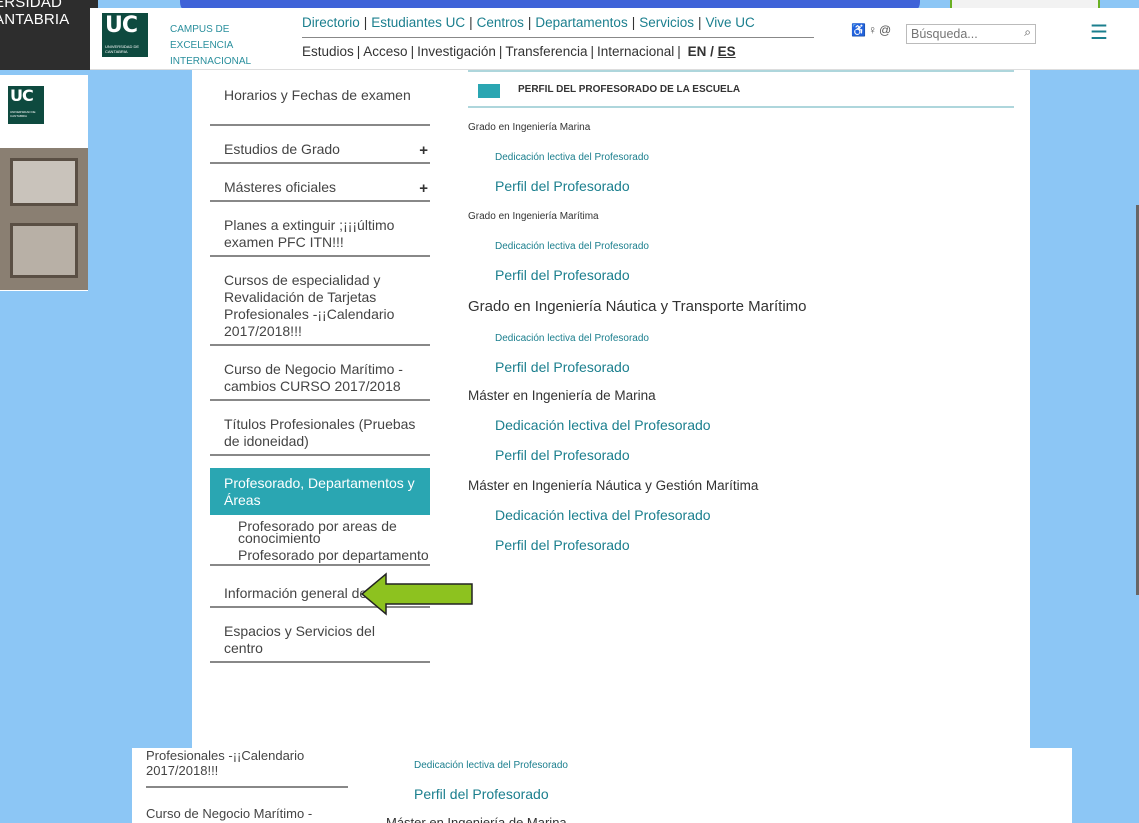 Image resolution: width=1139 pixels, height=823 pixels. I want to click on nav-estudiantes: Estudiantes UC, so click(418, 22).